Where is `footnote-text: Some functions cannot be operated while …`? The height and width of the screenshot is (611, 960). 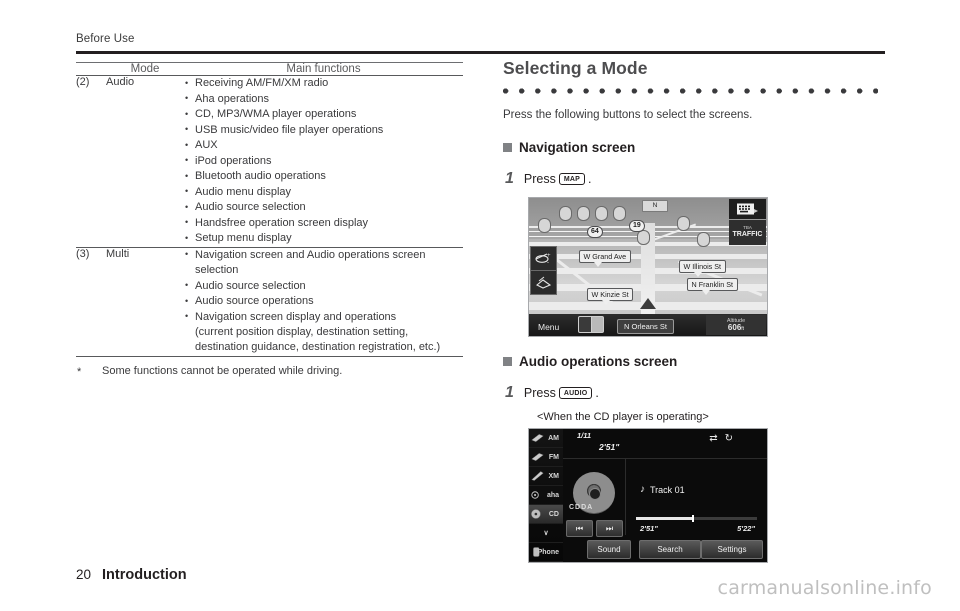
footnote-text: Some functions cannot be operated while … is located at coordinates (222, 370).